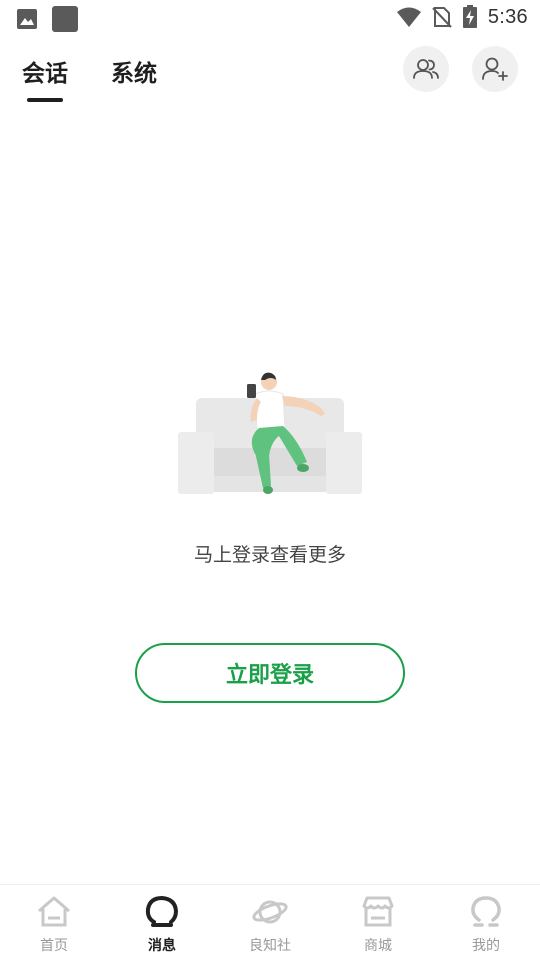 The width and height of the screenshot is (540, 960). I want to click on login-now-button: 立即登录, so click(270, 673).